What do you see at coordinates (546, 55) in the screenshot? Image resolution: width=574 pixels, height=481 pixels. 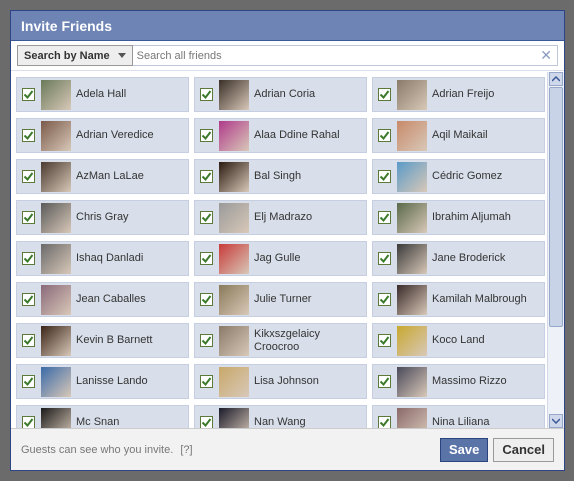 I see `clear-search-icon: ✕` at bounding box center [546, 55].